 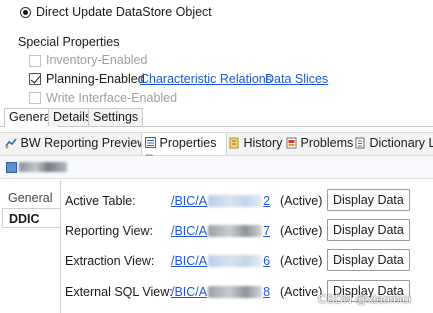 I want to click on side-tab-ddic-label: DDIC, so click(x=24, y=219).